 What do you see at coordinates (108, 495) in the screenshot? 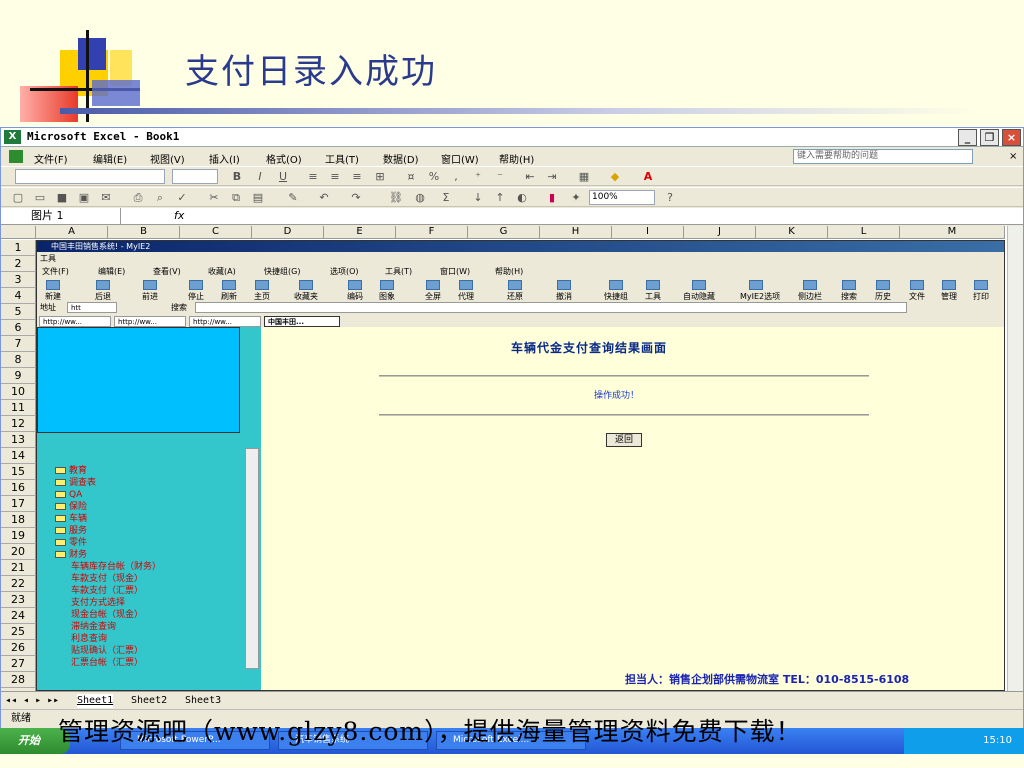
I see `tree-item: QA` at bounding box center [108, 495].